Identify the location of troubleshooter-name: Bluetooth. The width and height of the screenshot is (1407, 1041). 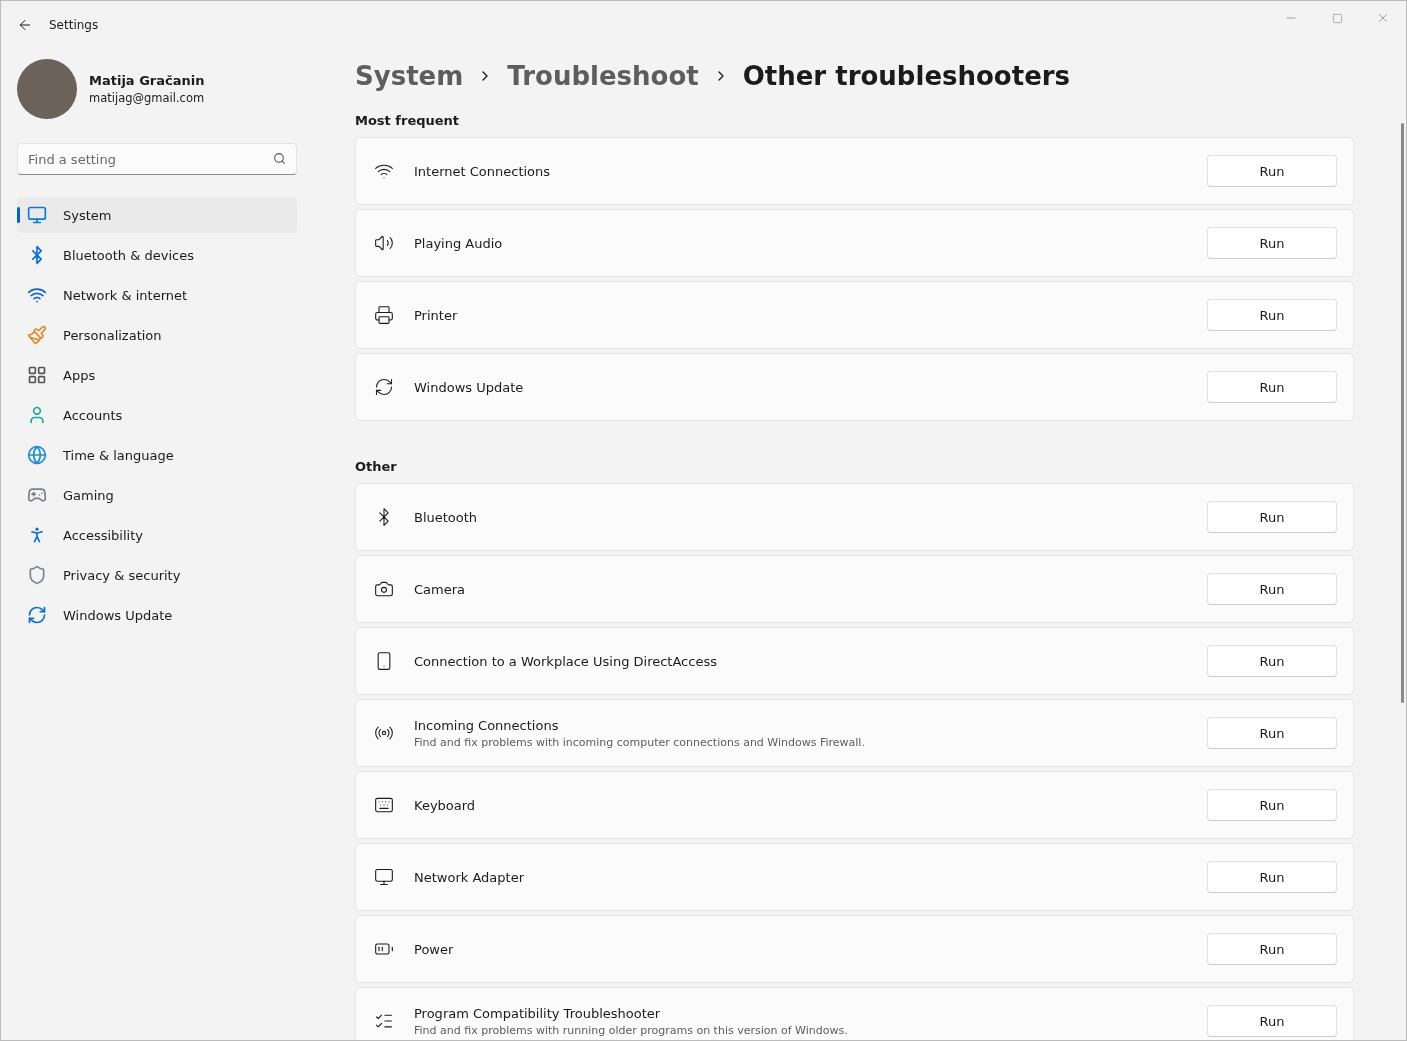
(446, 517).